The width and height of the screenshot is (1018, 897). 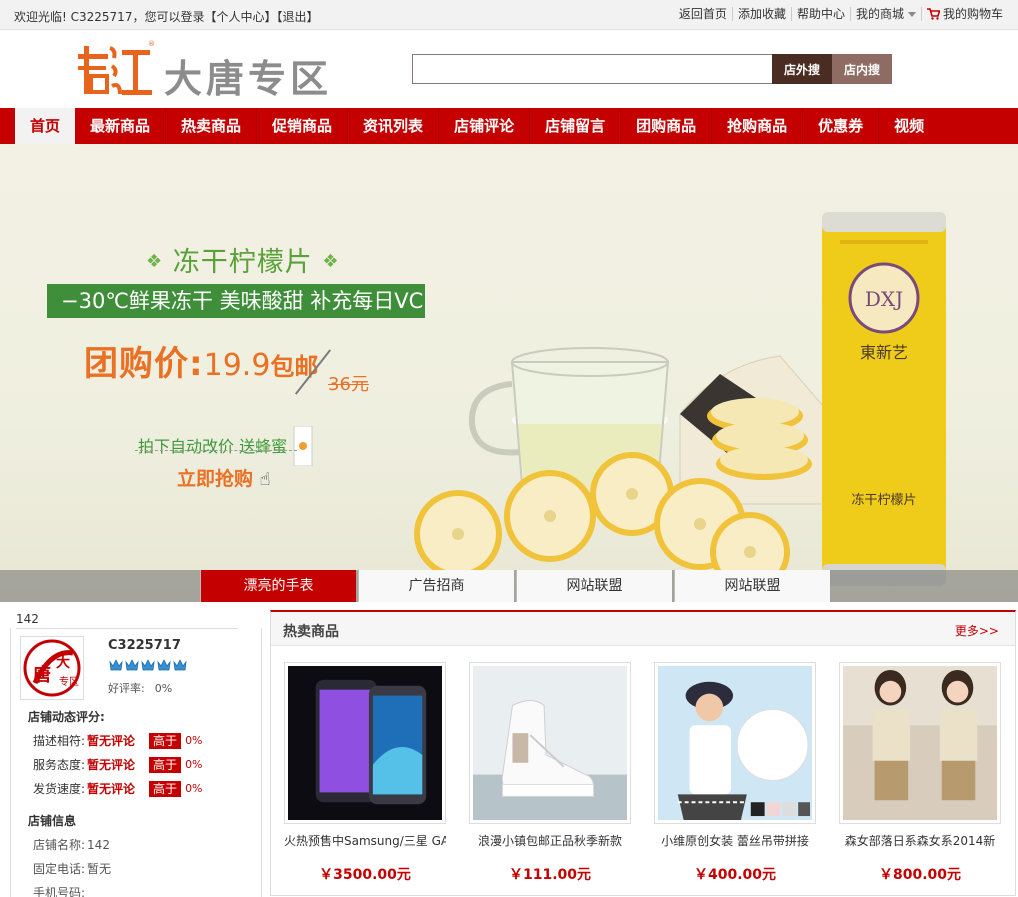 I want to click on help-center-link: 帮助中心, so click(x=820, y=14).